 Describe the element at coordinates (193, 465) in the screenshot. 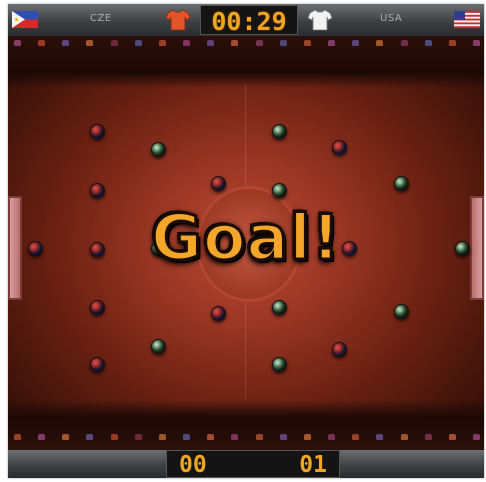

I see `home-score: 00` at that location.